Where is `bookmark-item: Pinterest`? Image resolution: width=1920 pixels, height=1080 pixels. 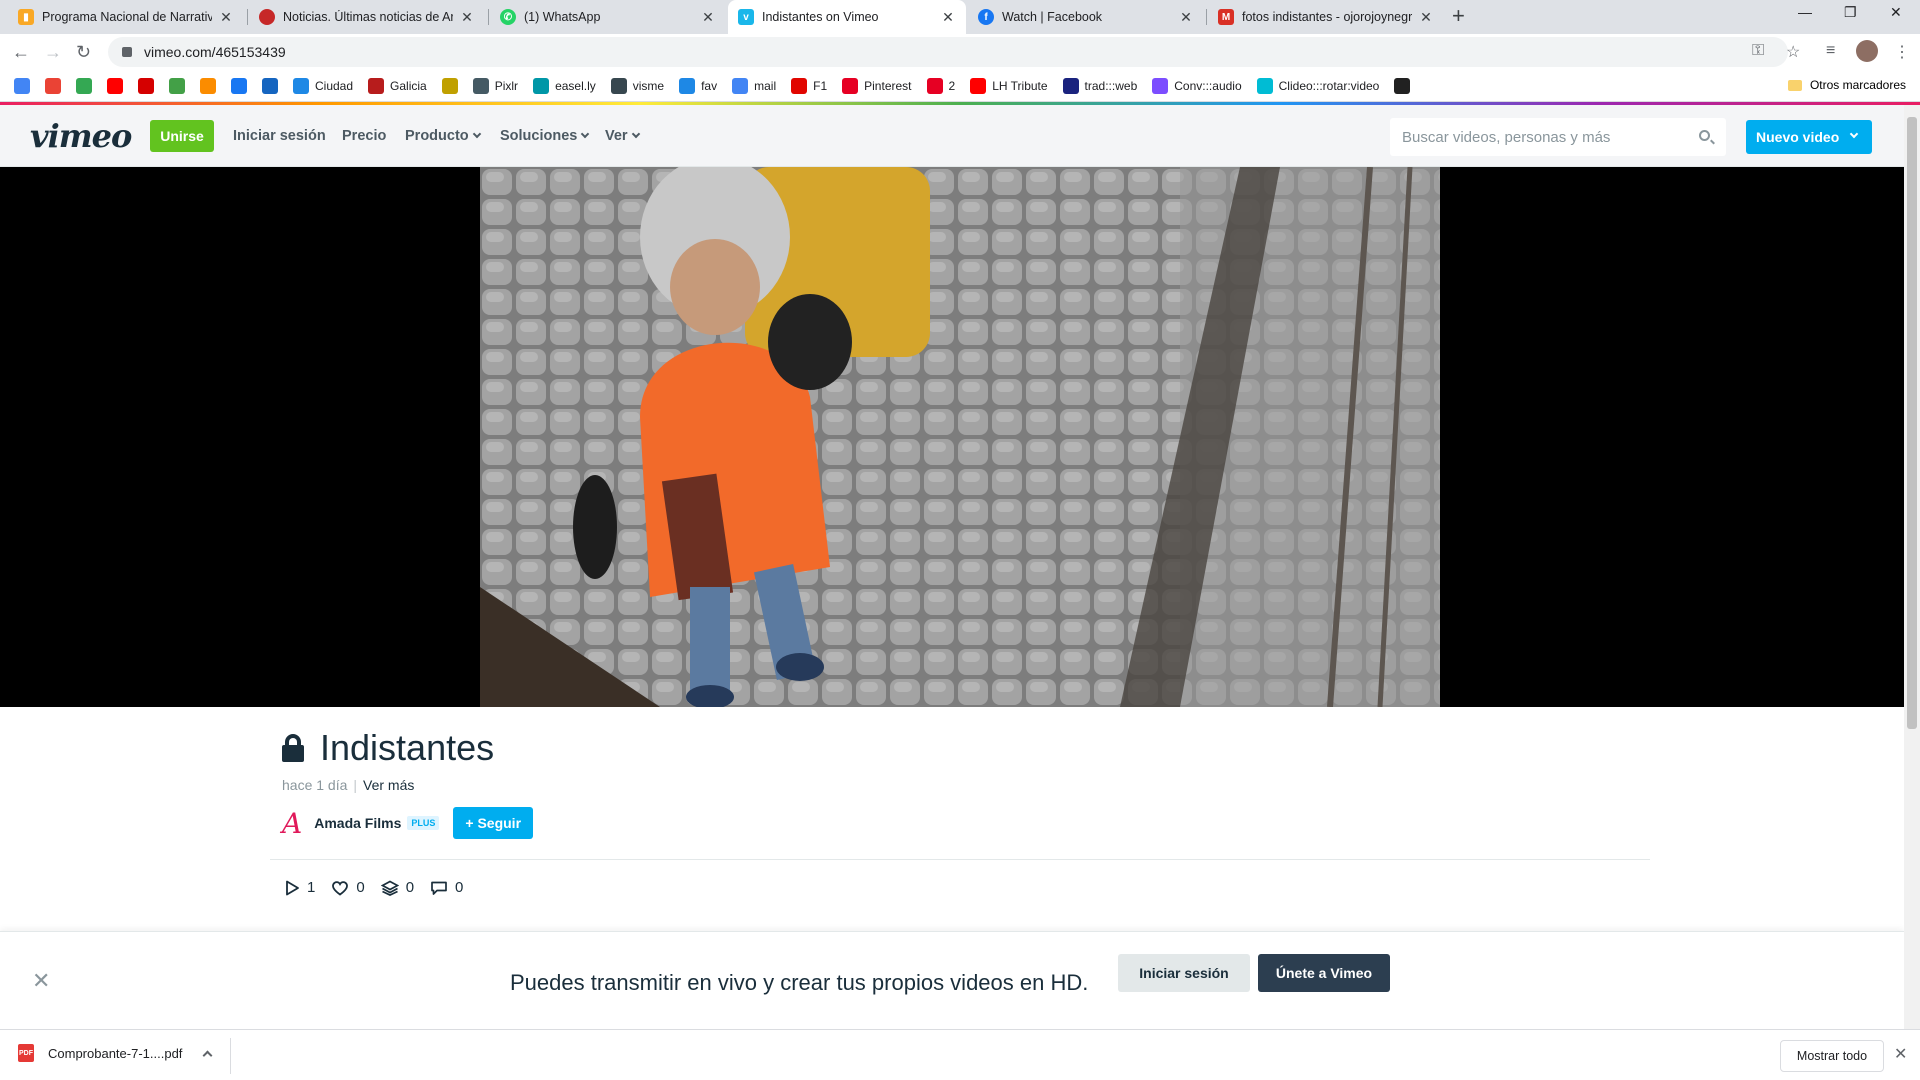 bookmark-item: Pinterest is located at coordinates (877, 85).